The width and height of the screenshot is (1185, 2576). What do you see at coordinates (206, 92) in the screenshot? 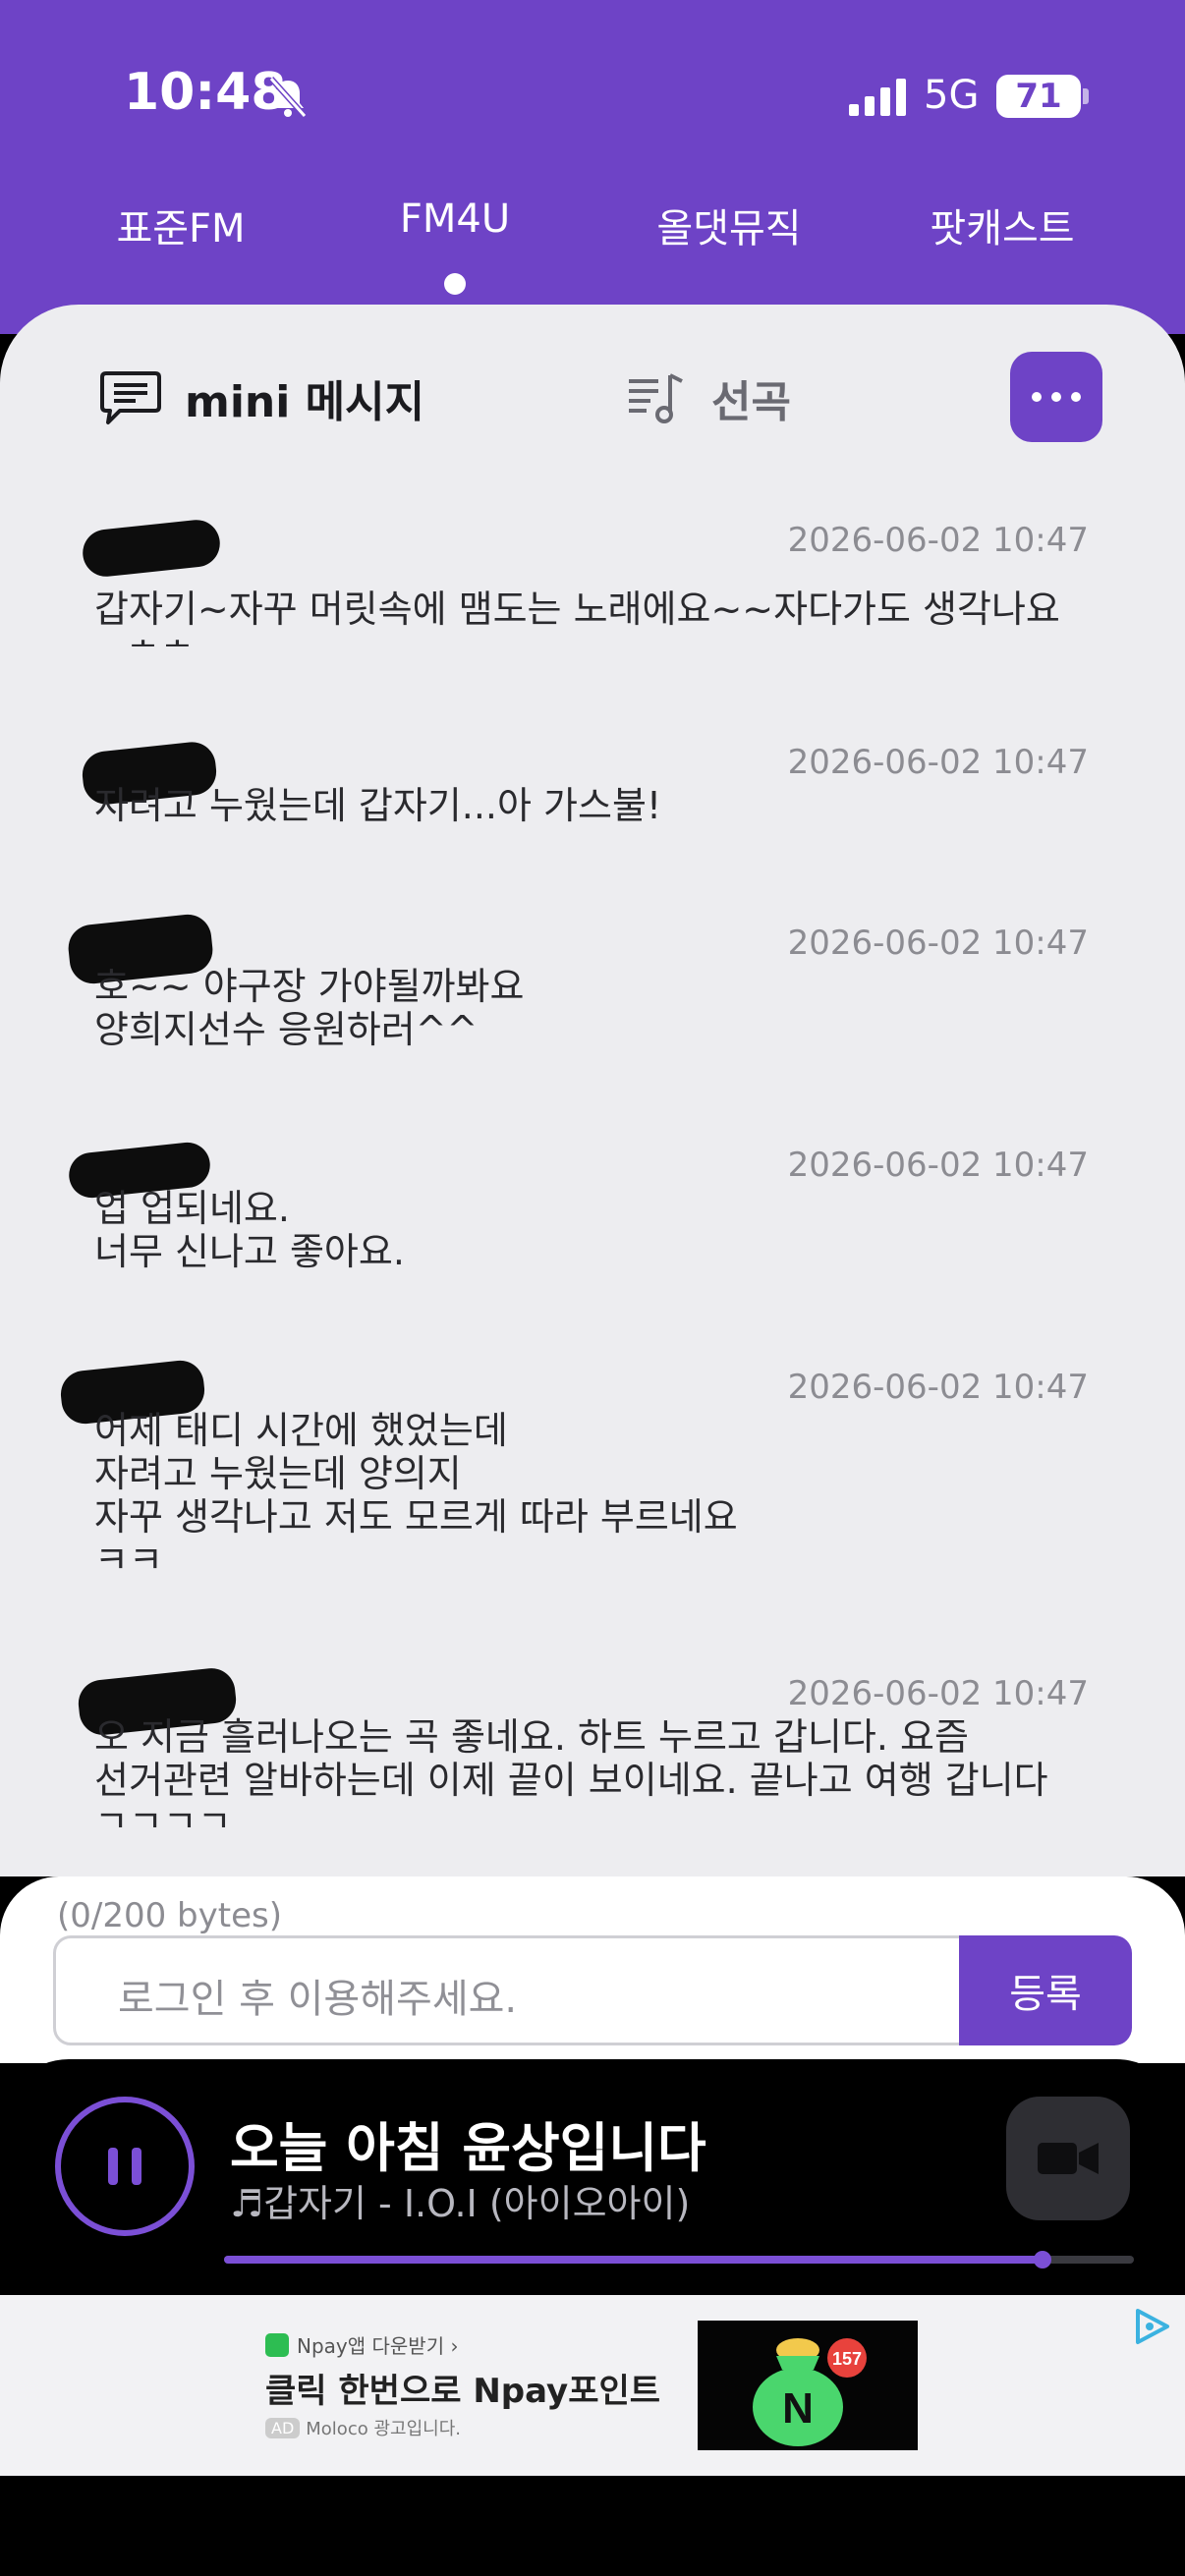
I see `status-time: 10:48` at bounding box center [206, 92].